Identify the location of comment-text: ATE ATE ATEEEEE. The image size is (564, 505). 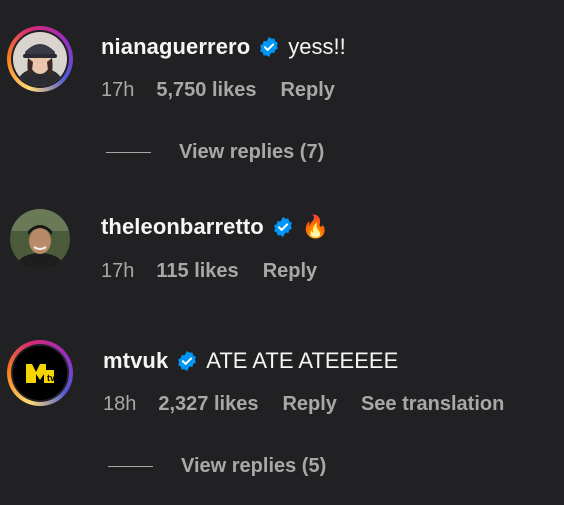
(302, 360).